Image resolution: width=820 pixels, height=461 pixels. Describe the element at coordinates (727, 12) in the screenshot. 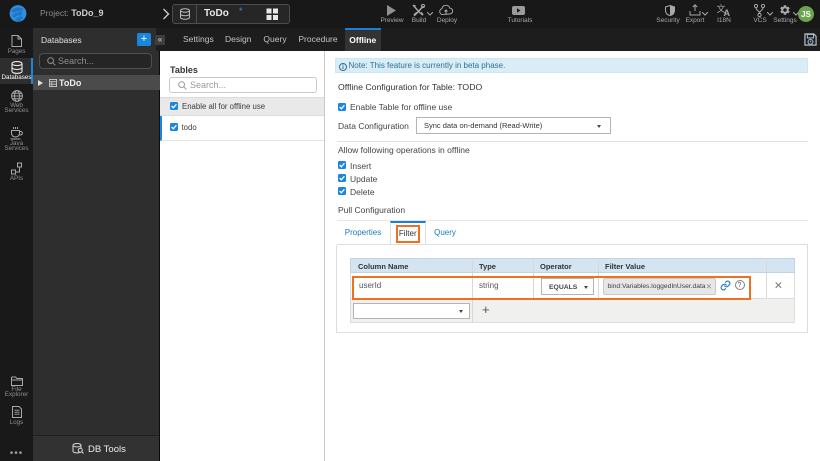

I see `svg-text: A` at that location.